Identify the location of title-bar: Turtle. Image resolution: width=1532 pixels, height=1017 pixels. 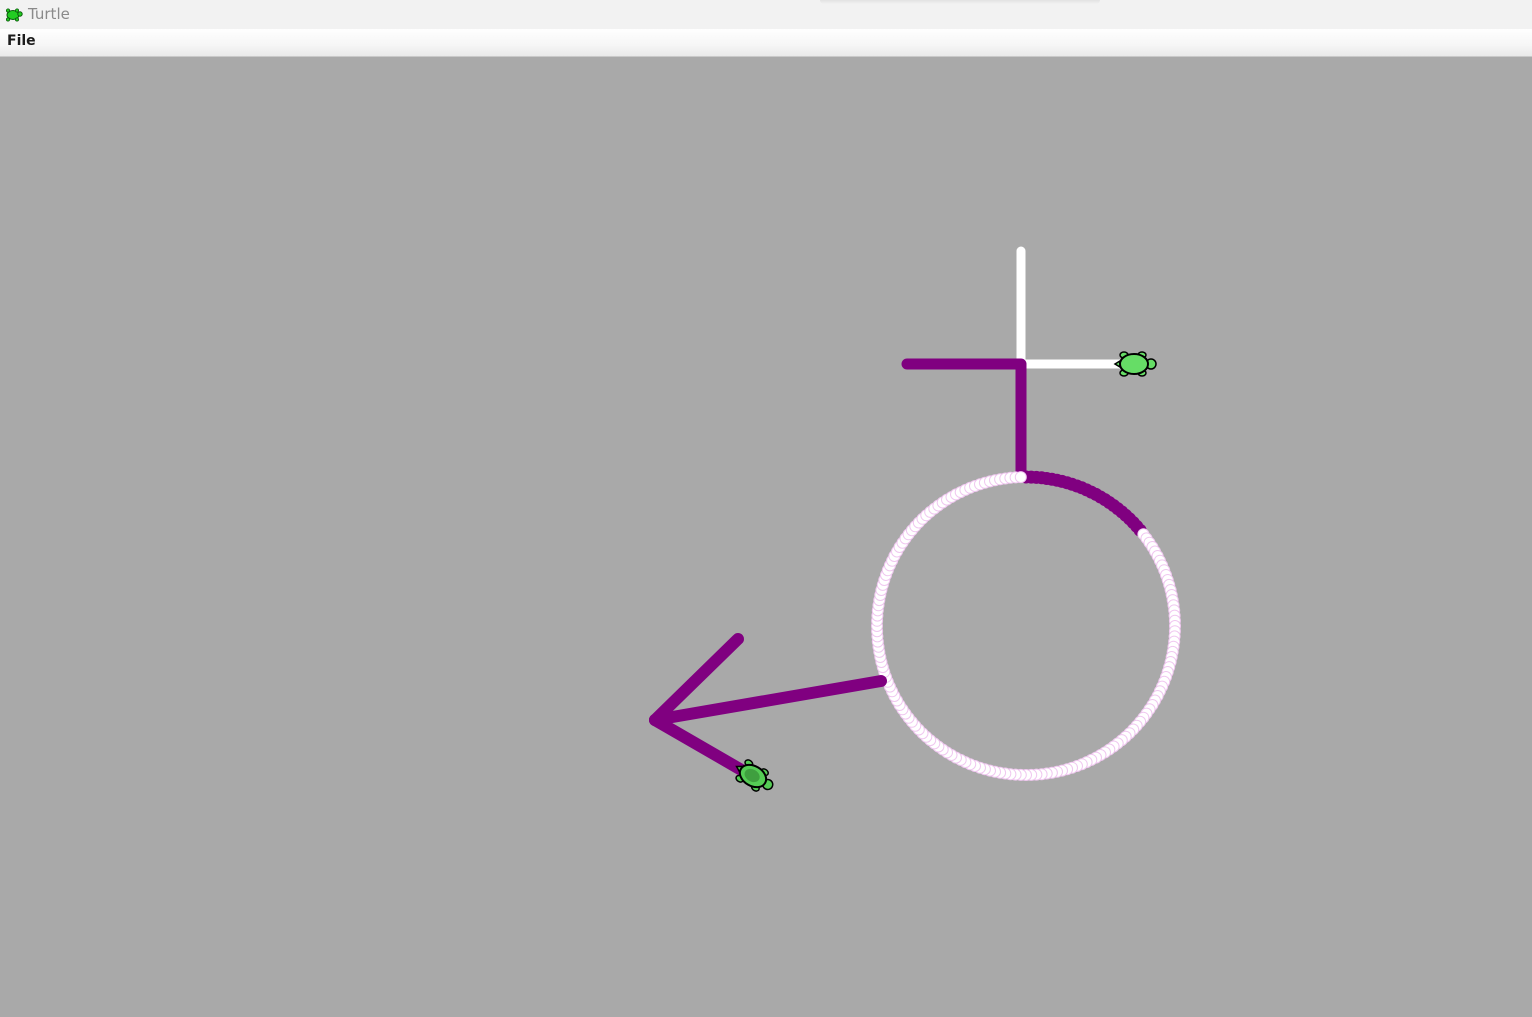
(766, 14).